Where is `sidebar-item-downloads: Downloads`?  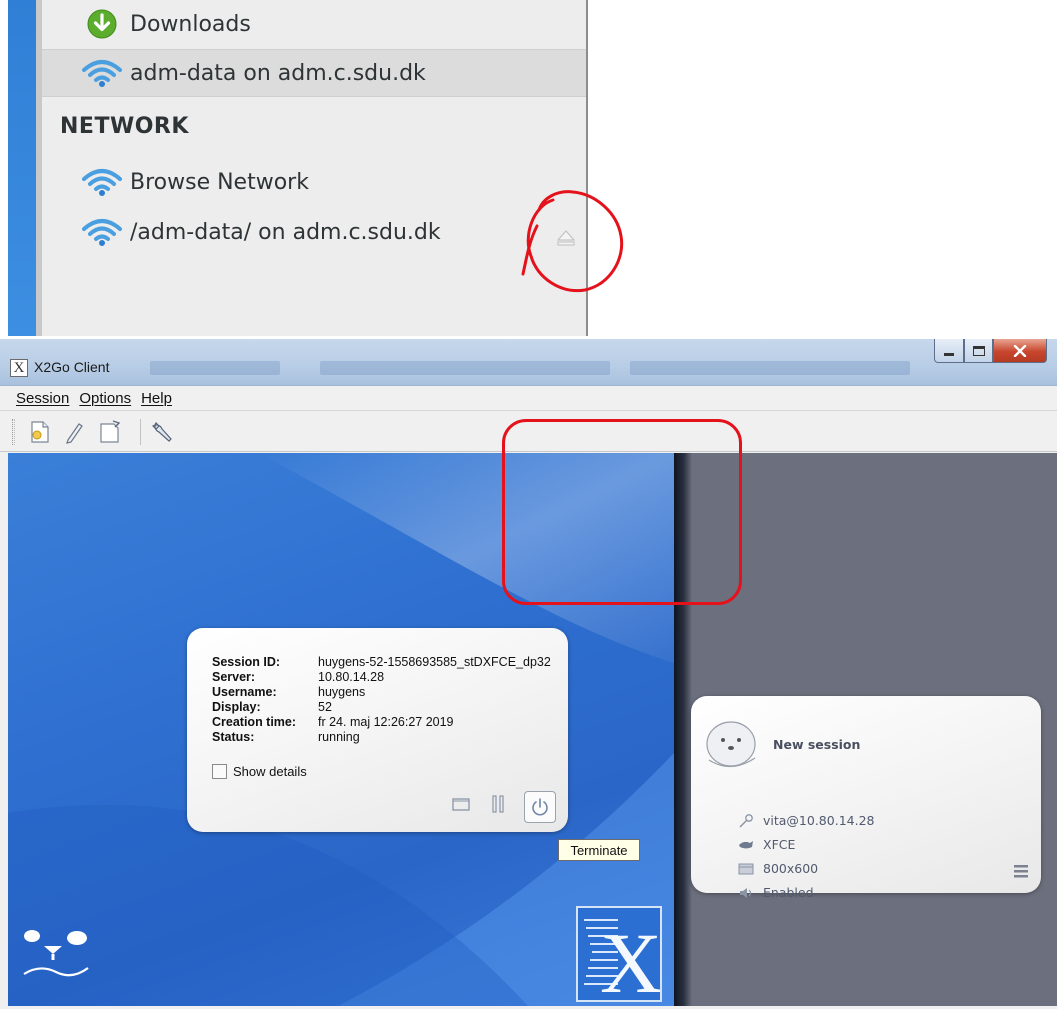
sidebar-item-downloads: Downloads is located at coordinates (314, 24).